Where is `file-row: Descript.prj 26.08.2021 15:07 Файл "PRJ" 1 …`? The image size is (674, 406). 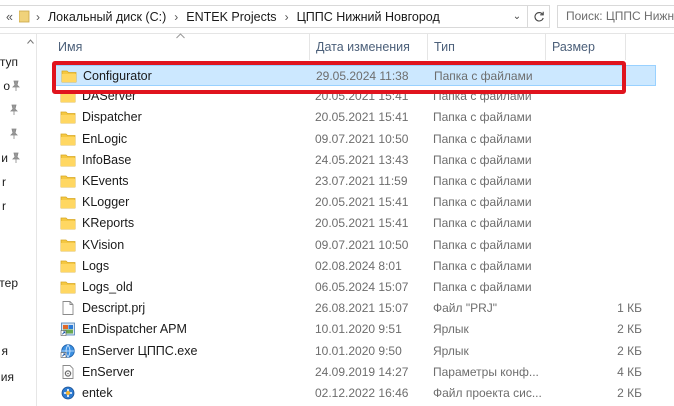 file-row: Descript.prj 26.08.2021 15:07 Файл "PRJ" 1 … is located at coordinates (354, 308).